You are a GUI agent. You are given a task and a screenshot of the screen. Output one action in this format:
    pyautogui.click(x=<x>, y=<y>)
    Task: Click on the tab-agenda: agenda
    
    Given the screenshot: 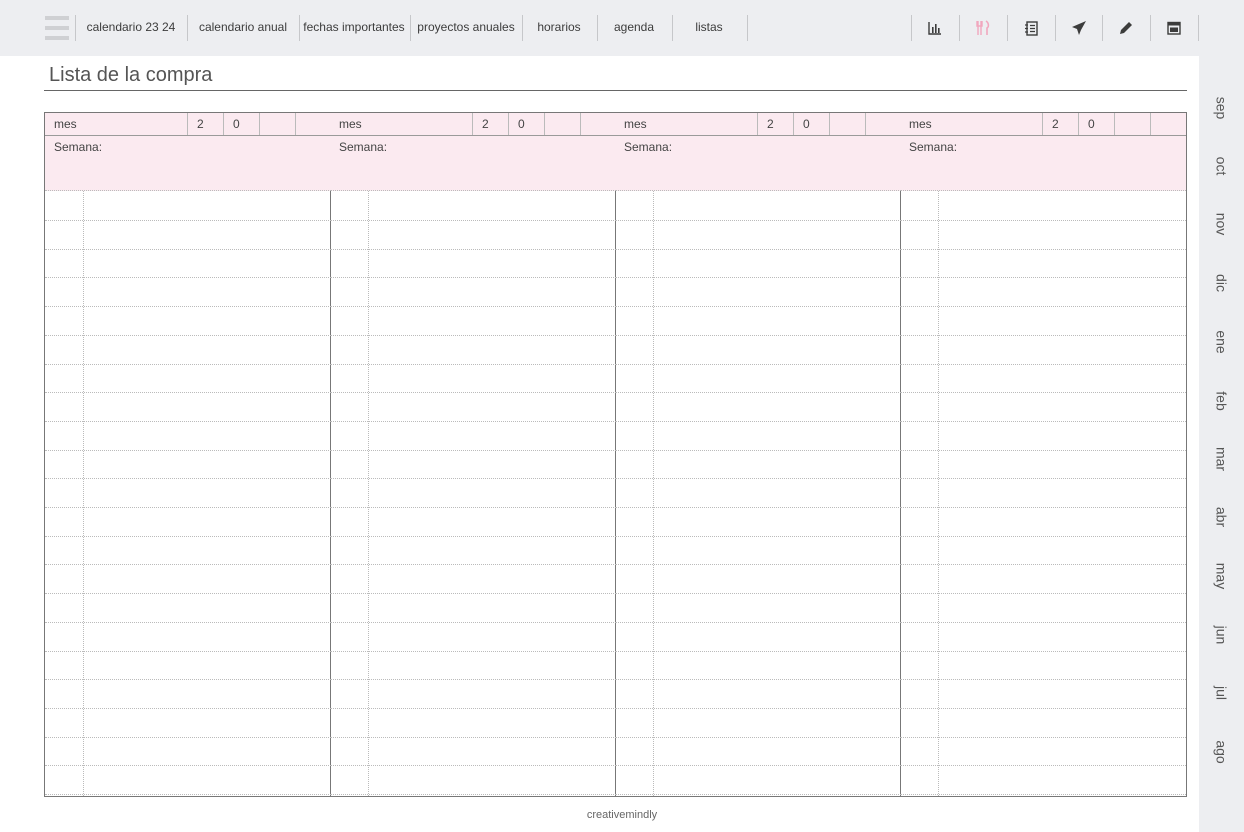 What is the action you would take?
    pyautogui.click(x=634, y=28)
    